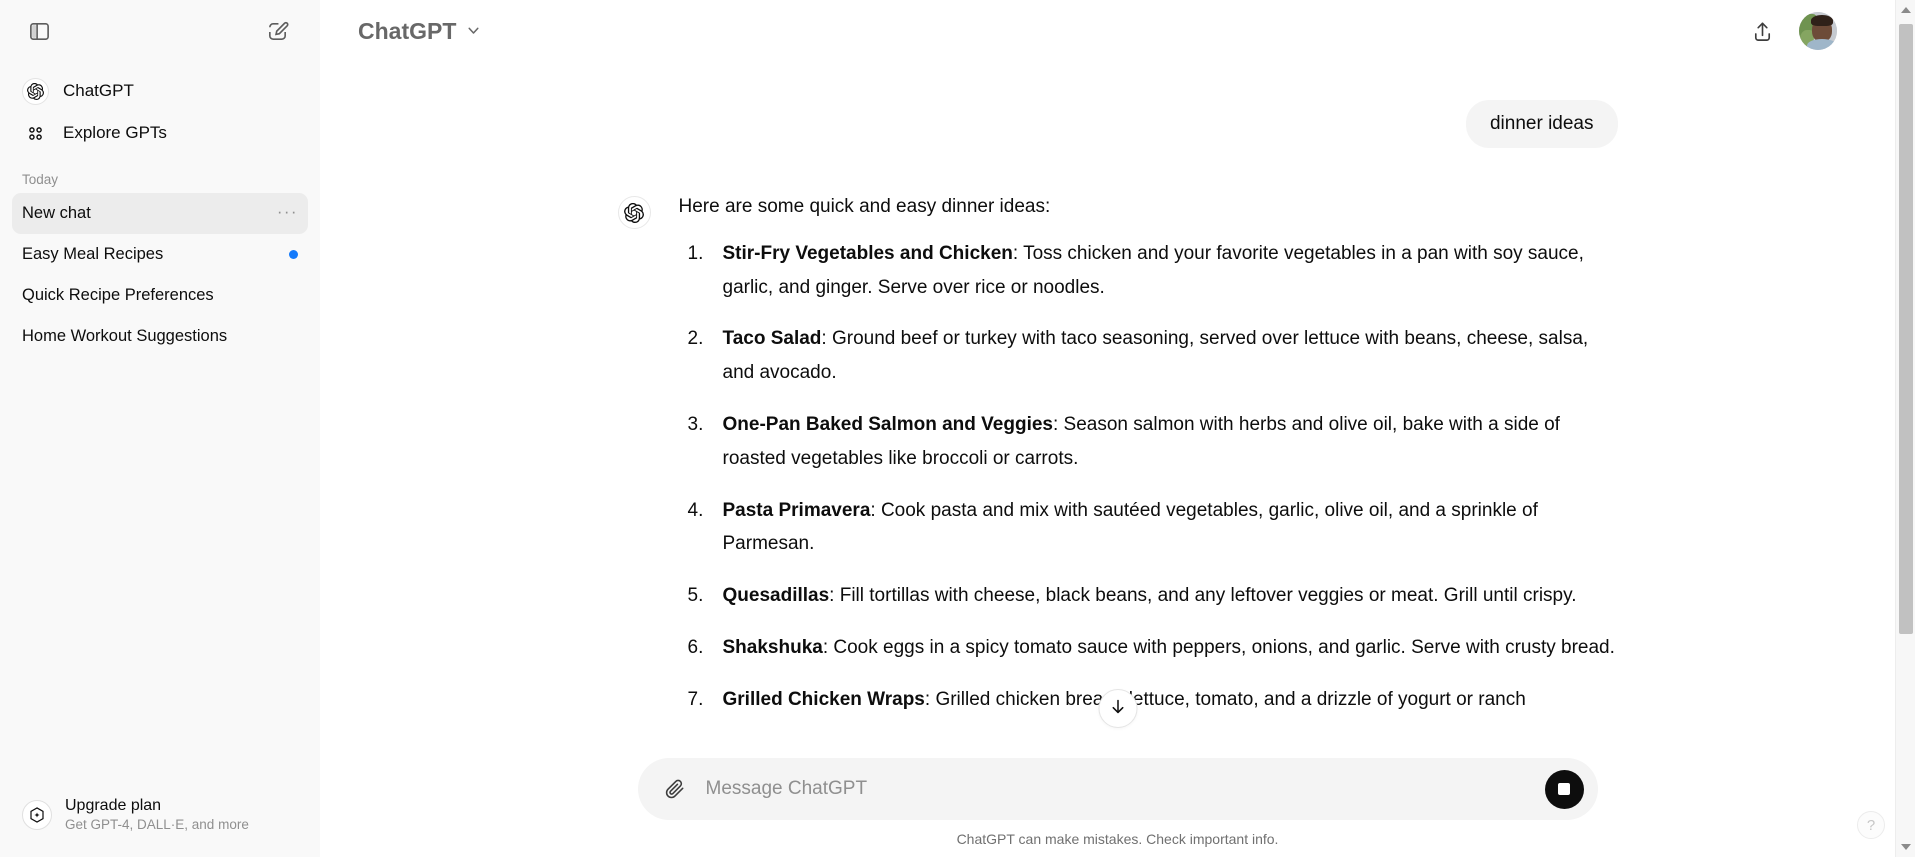 This screenshot has width=1915, height=857. I want to click on list-item-title: Pasta Primavera, so click(796, 510).